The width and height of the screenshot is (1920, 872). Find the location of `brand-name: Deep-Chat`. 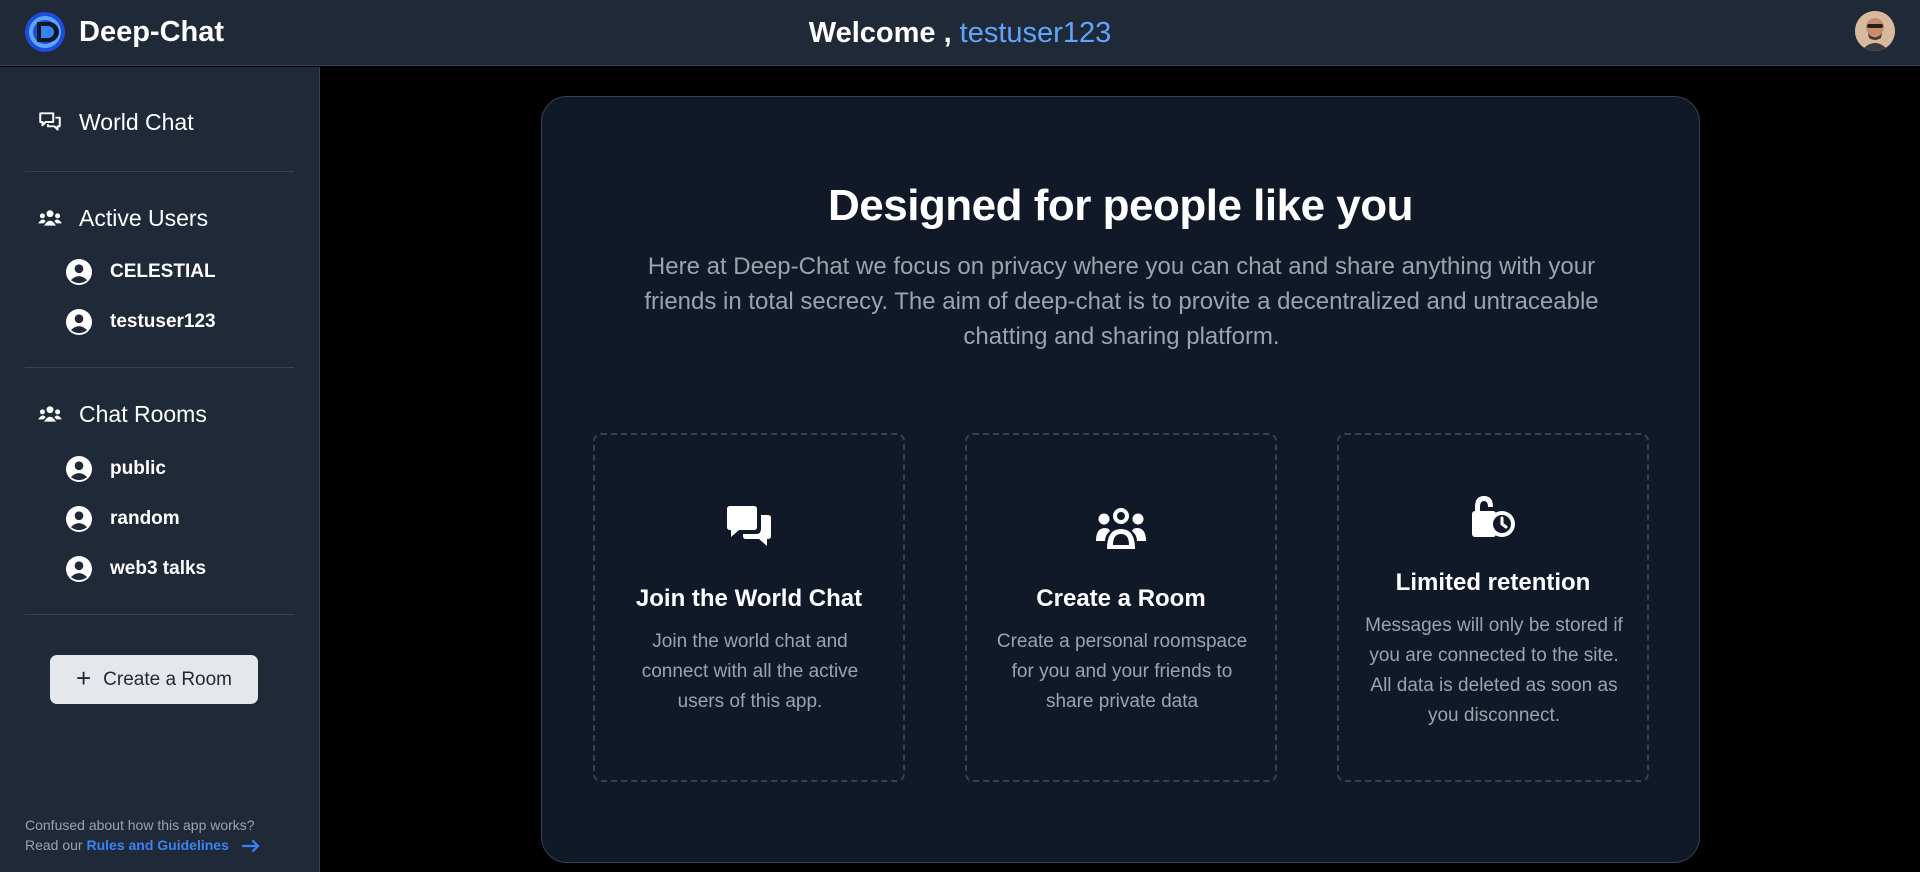

brand-name: Deep-Chat is located at coordinates (152, 31).